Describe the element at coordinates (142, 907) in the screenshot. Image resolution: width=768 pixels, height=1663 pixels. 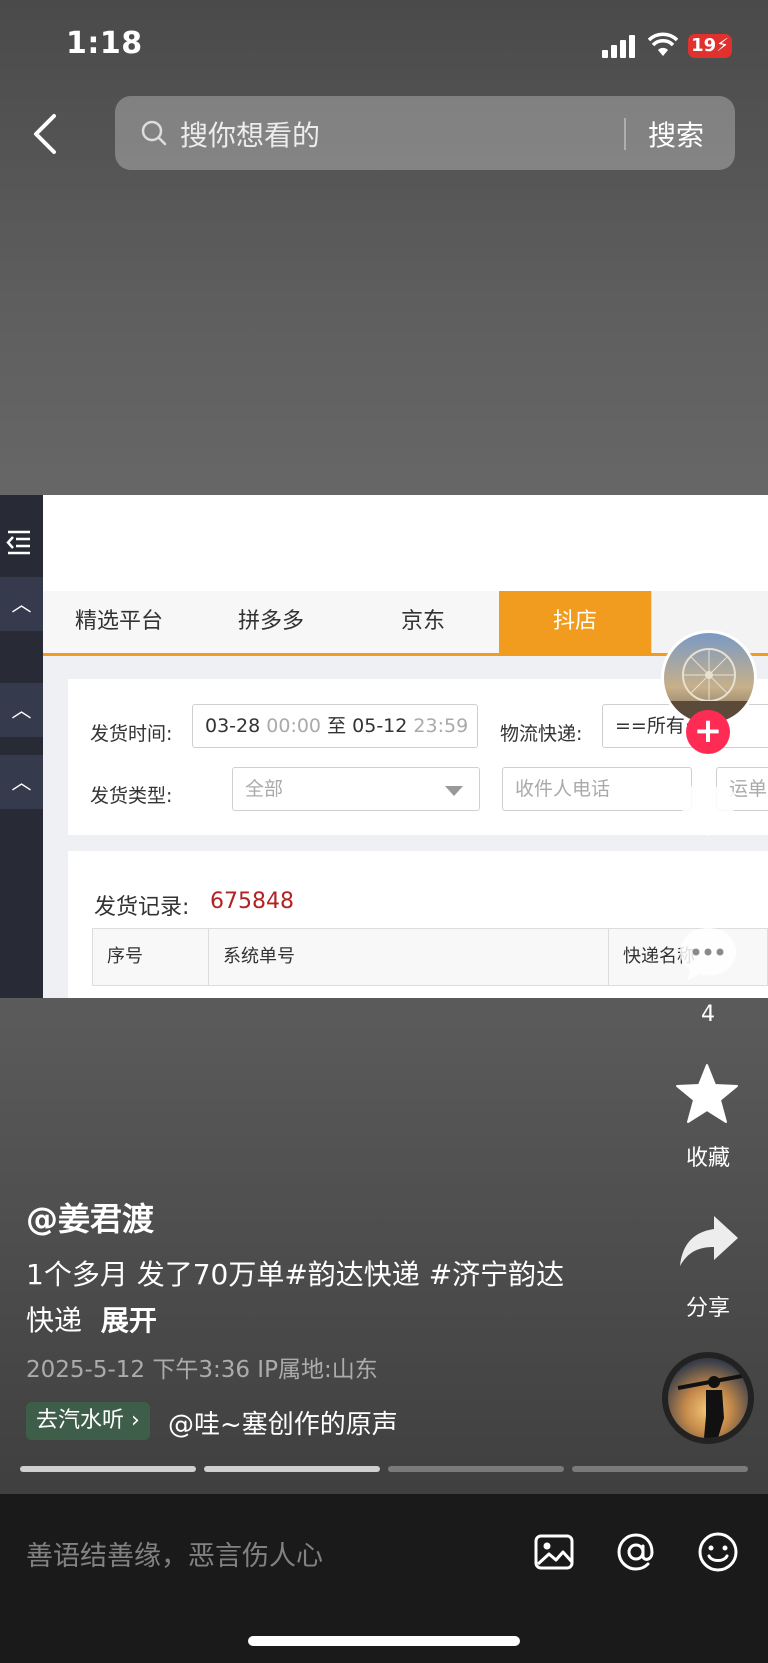
I see `records-label: 发货记录:` at that location.